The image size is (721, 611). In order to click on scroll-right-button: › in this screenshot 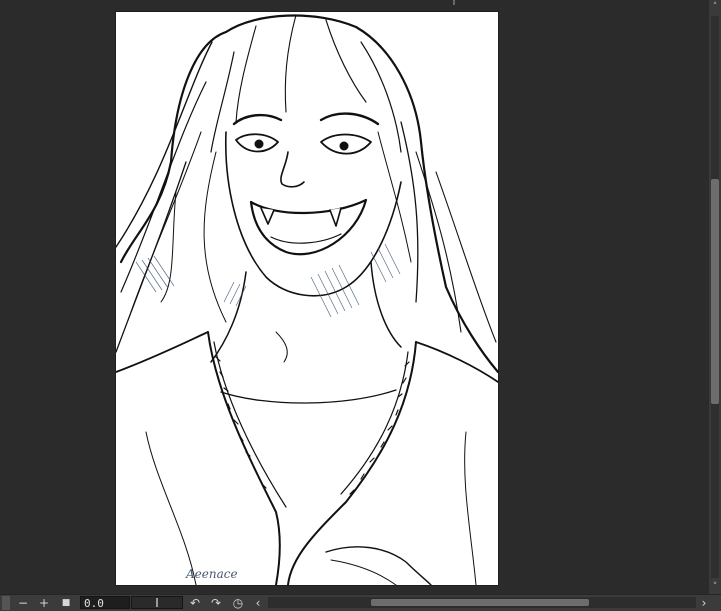, I will do `click(704, 603)`.